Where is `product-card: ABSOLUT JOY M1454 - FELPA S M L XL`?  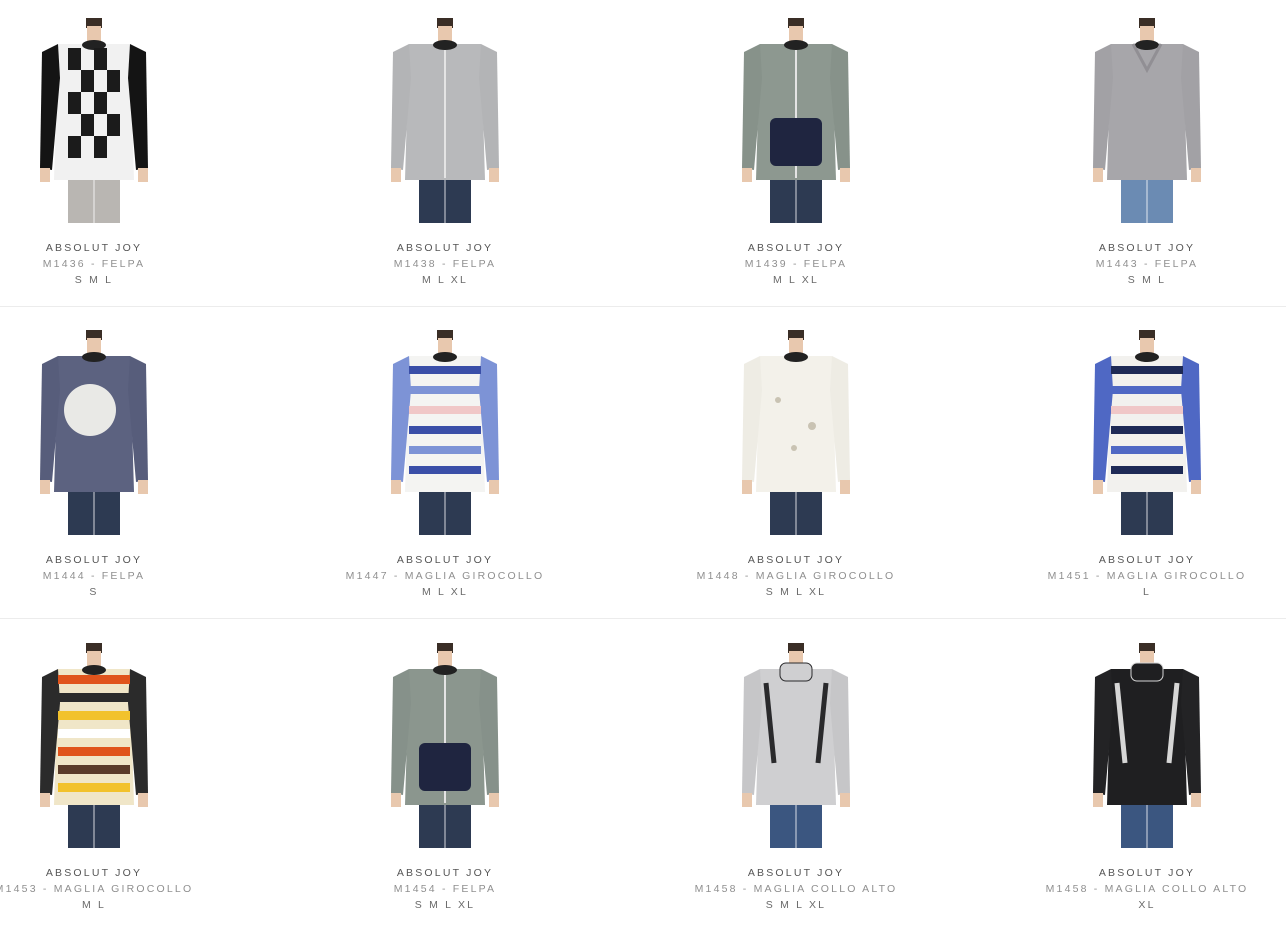
product-card: ABSOLUT JOY M1454 - FELPA S M L XL is located at coordinates (445, 793).